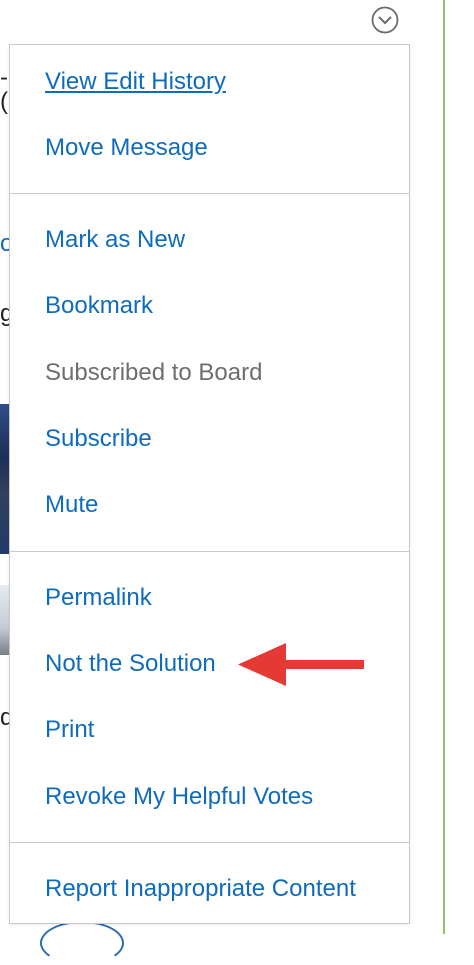 Image resolution: width=474 pixels, height=965 pixels. What do you see at coordinates (301, 664) in the screenshot?
I see `annotation-arrow-icon` at bounding box center [301, 664].